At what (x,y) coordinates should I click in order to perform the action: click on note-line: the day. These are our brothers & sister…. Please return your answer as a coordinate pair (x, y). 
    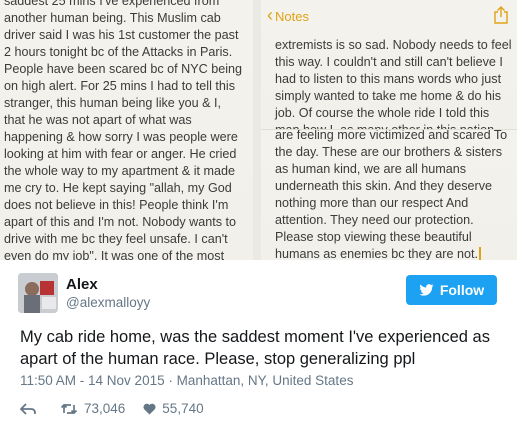
    Looking at the image, I should click on (389, 152).